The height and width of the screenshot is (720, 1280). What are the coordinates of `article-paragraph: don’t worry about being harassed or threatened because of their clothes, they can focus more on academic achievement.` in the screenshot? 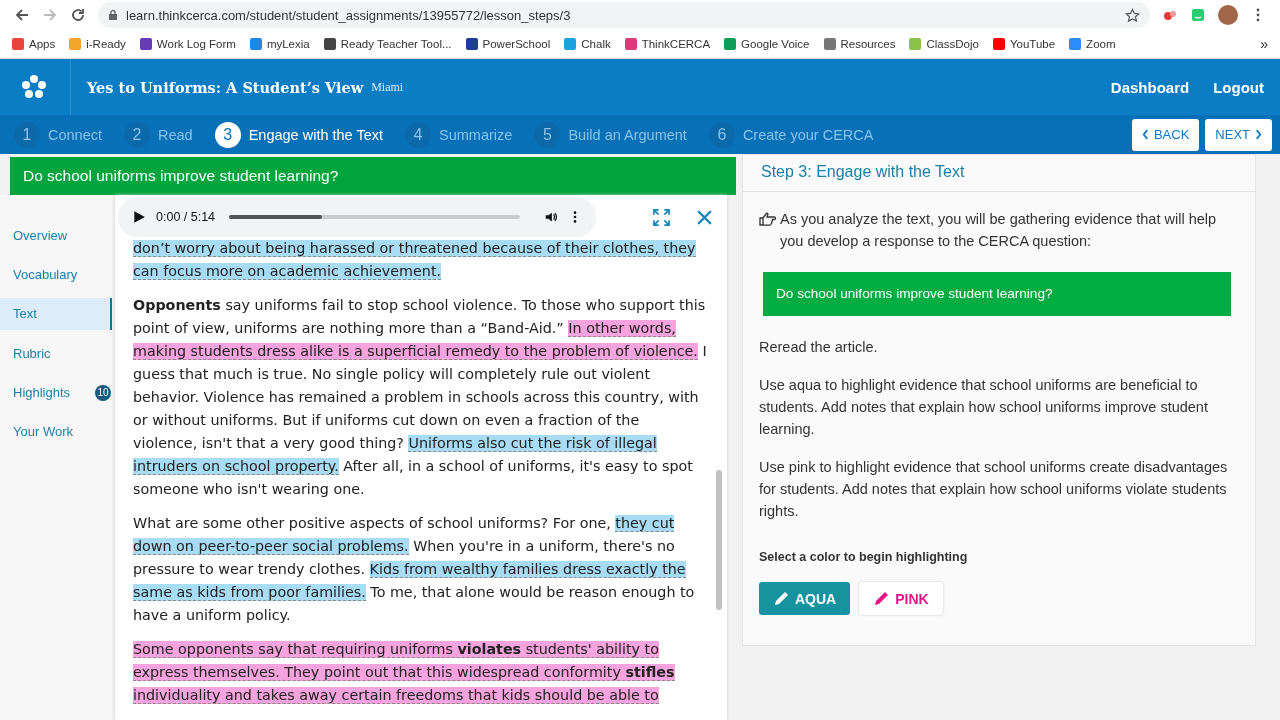 It's located at (415, 260).